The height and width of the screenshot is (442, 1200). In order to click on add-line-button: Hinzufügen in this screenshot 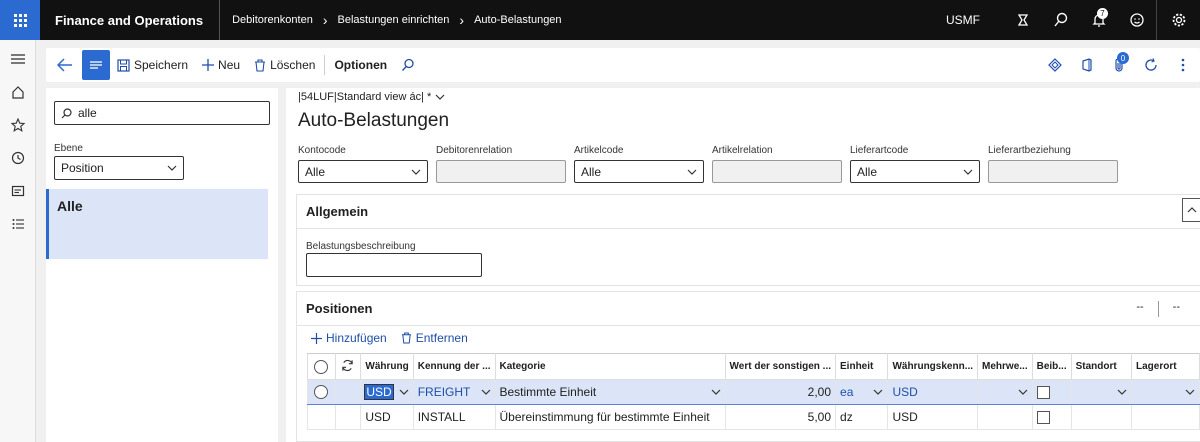, I will do `click(349, 338)`.